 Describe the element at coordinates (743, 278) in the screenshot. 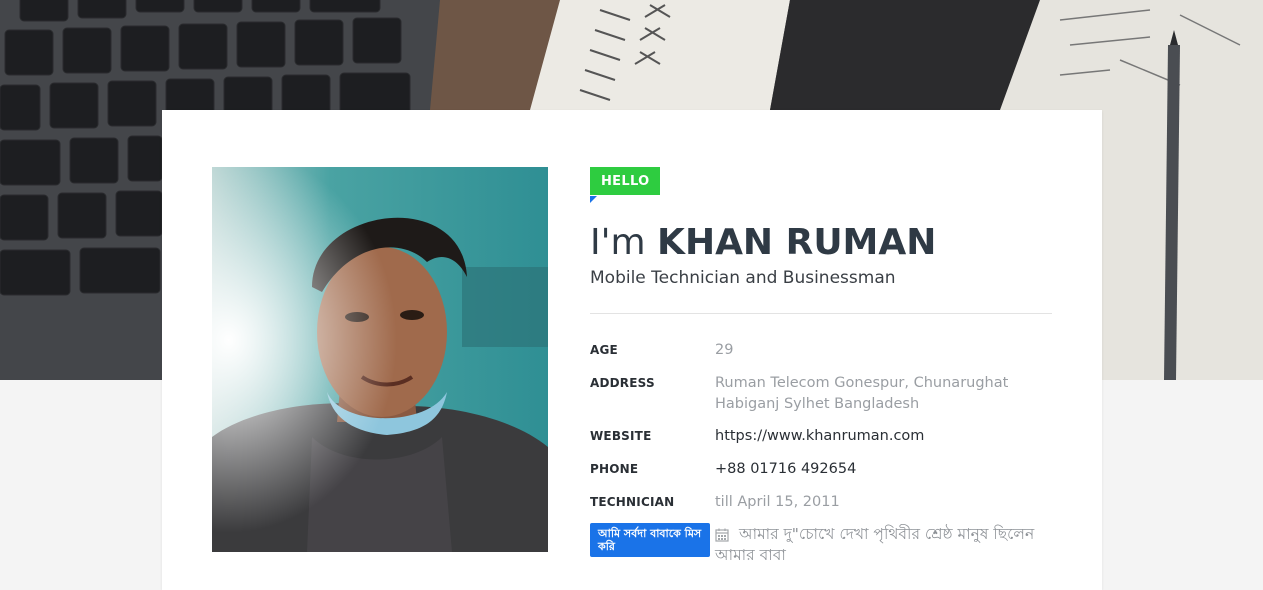

I see `job-title: Mobile Technician and Businessman` at that location.